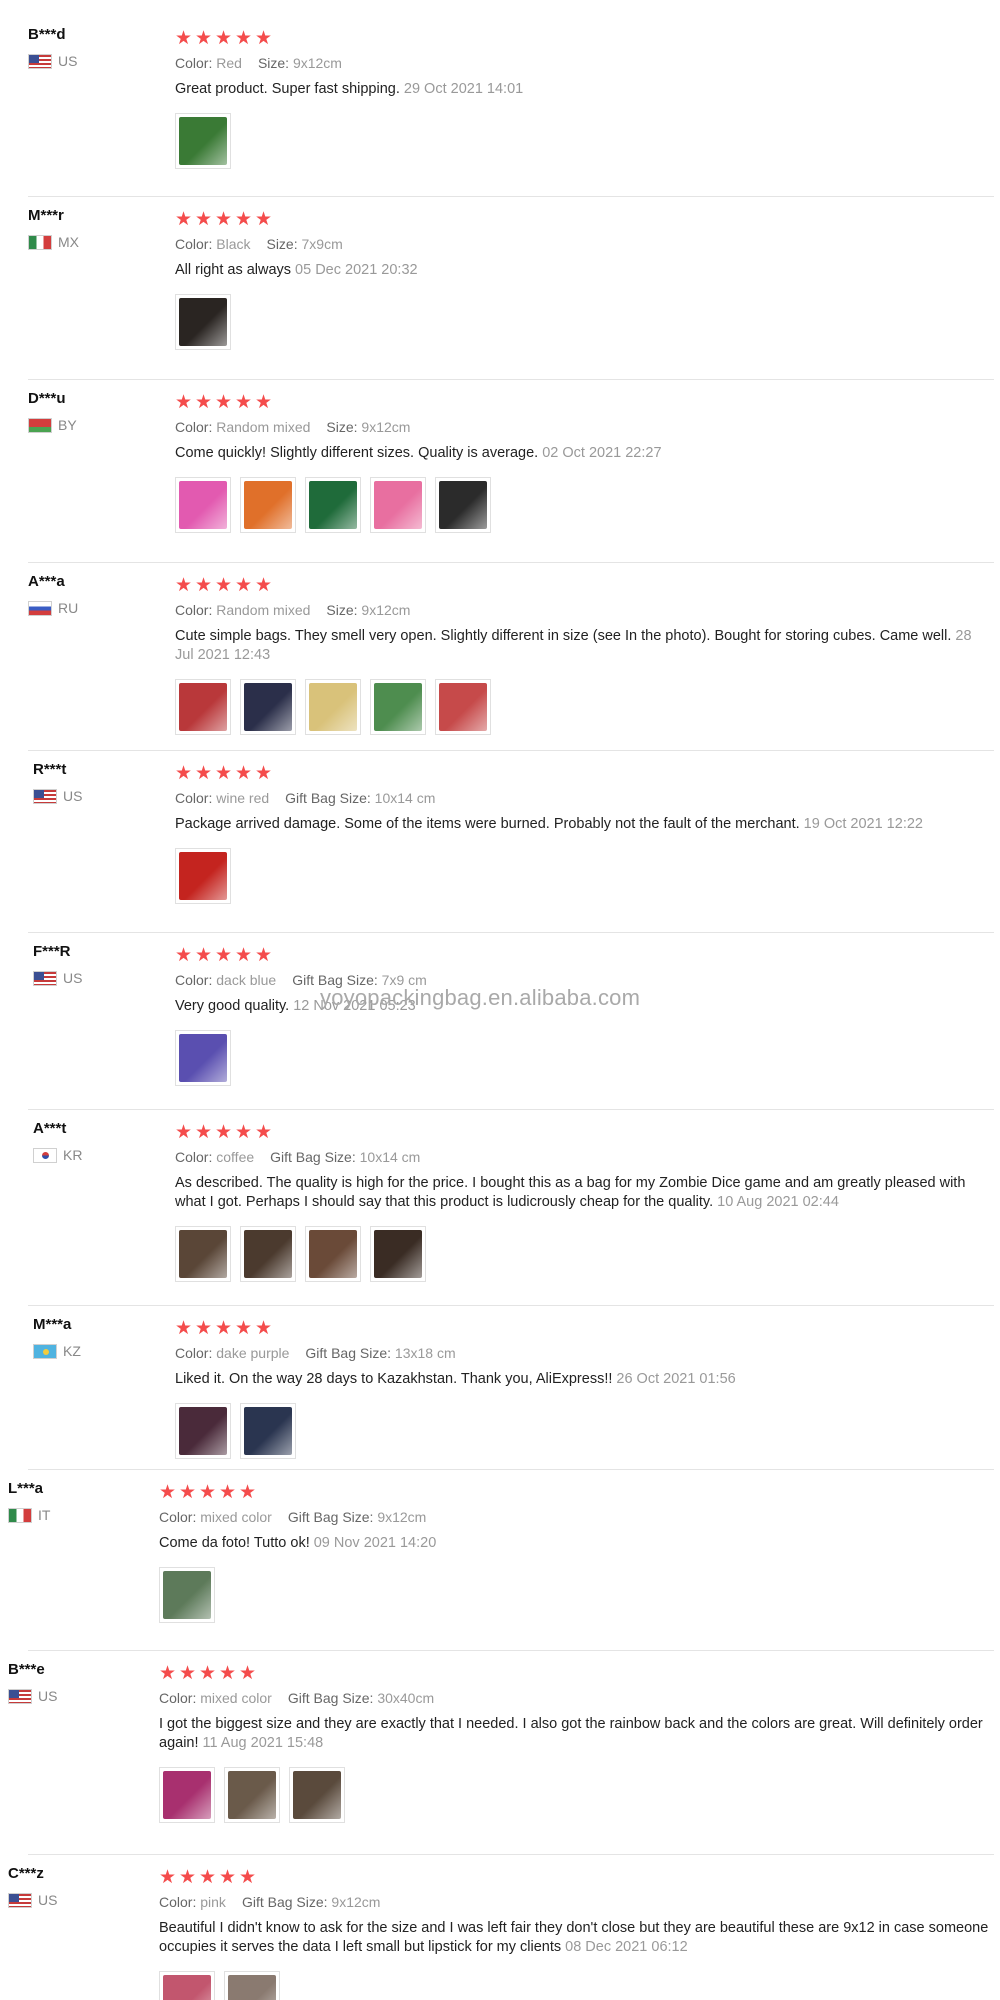  Describe the element at coordinates (98, 1337) in the screenshot. I see `reviewer-info: M***a KZ` at that location.